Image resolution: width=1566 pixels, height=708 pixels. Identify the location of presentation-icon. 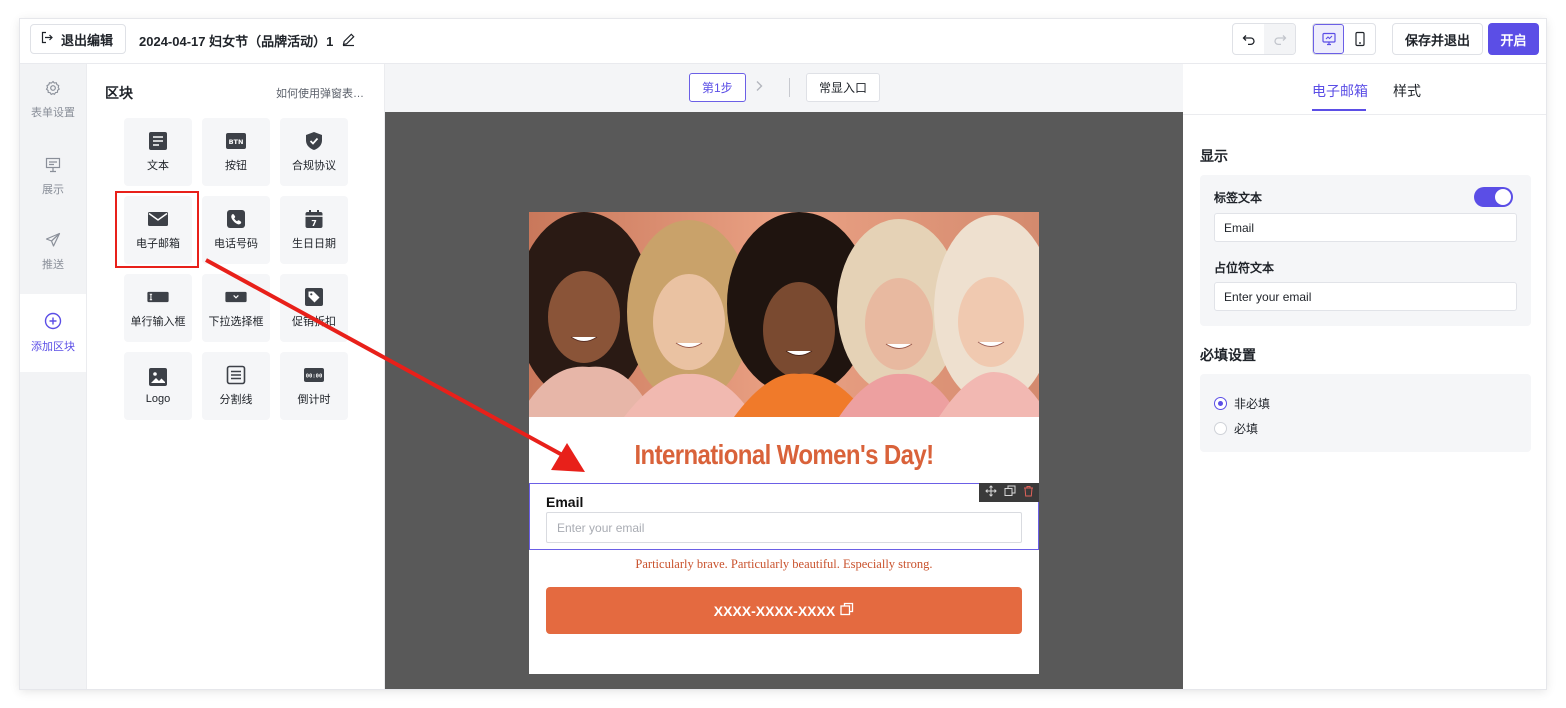
(53, 166).